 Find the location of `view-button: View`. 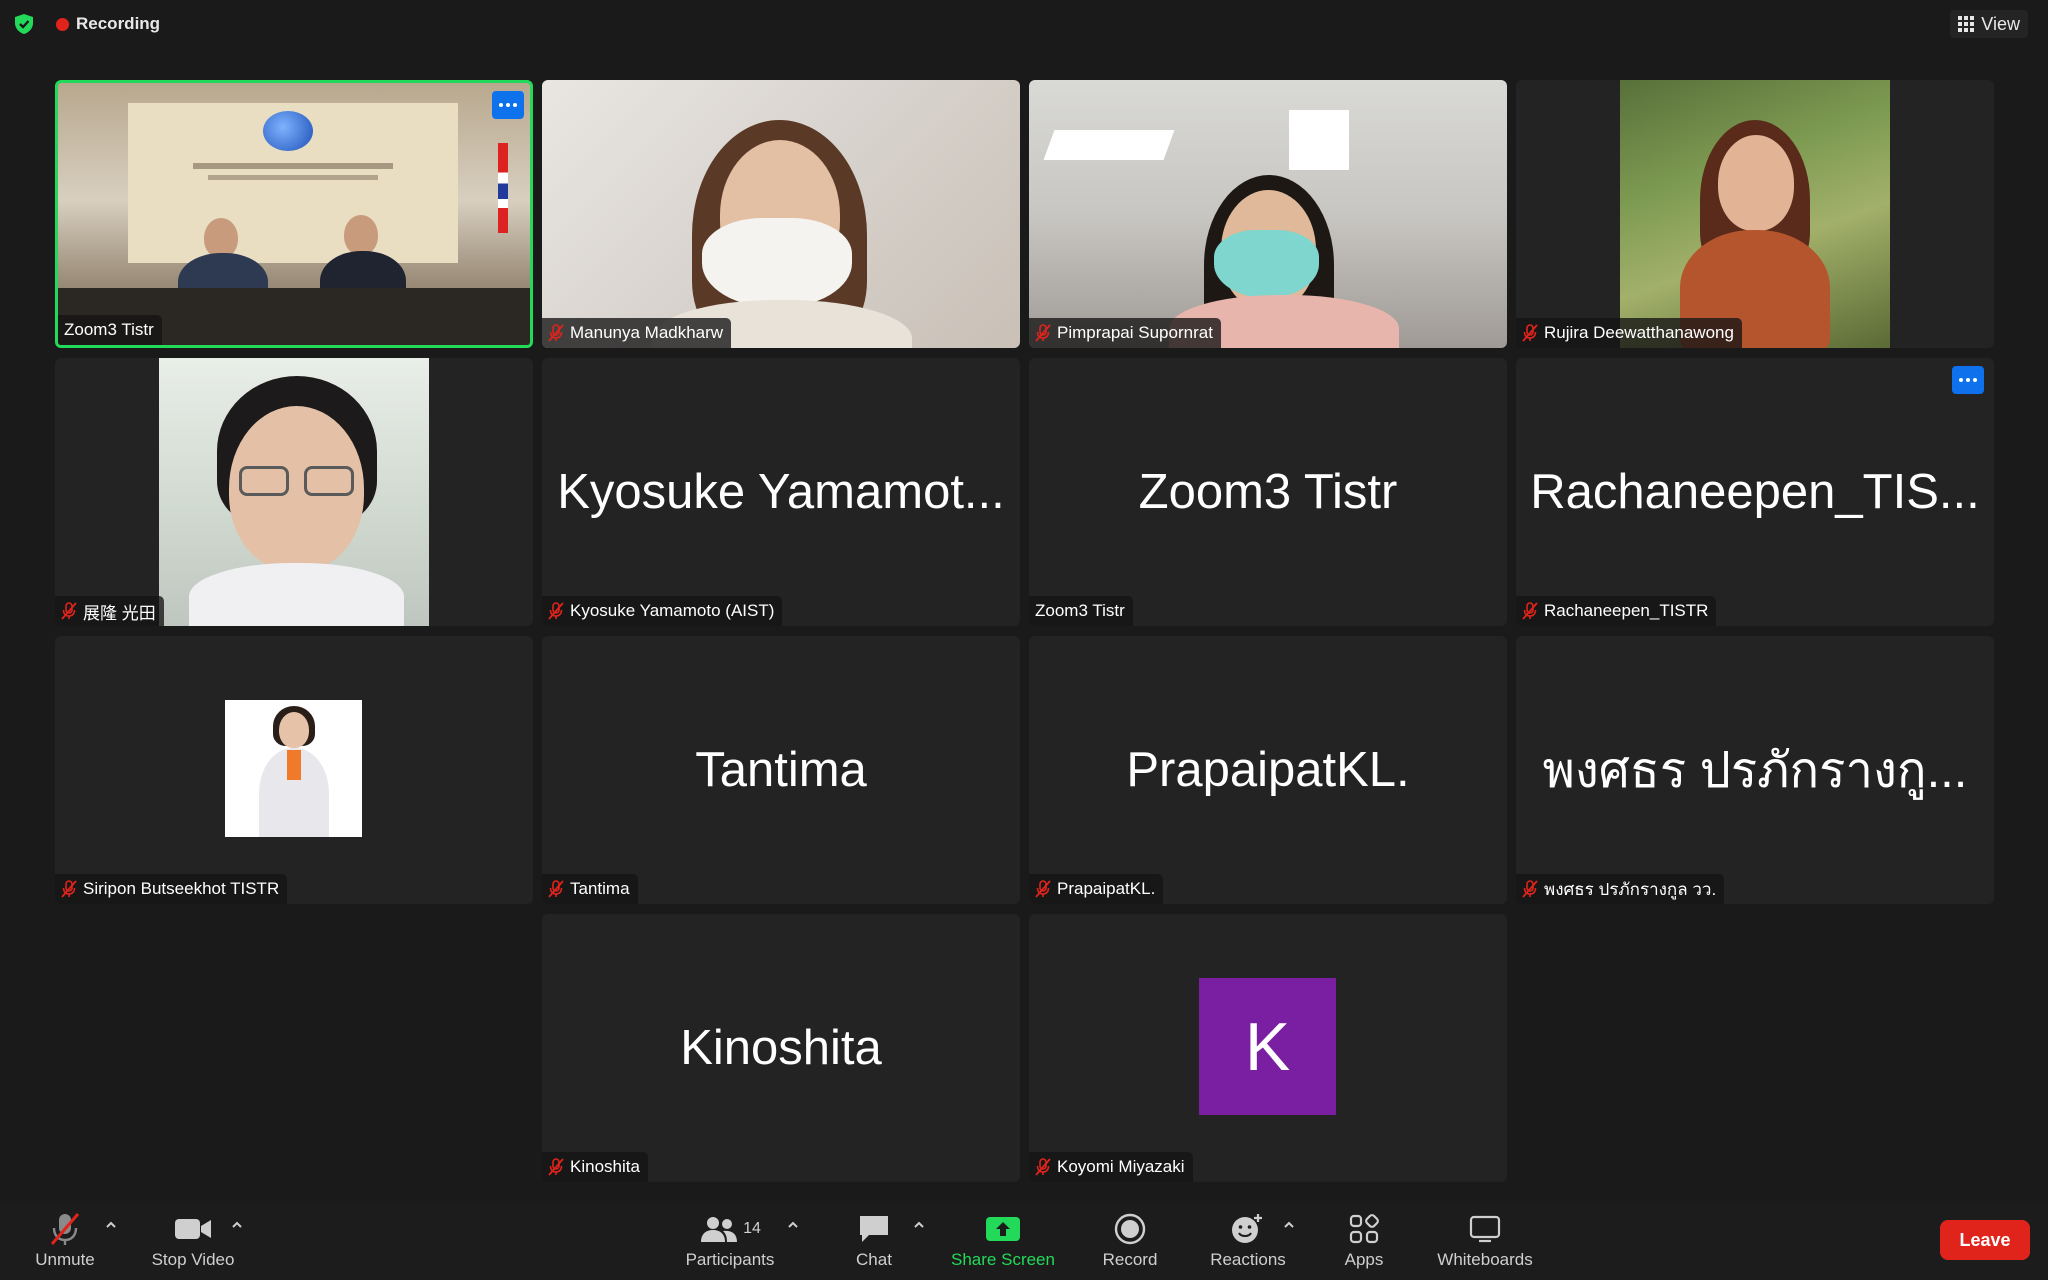

view-button: View is located at coordinates (1989, 24).